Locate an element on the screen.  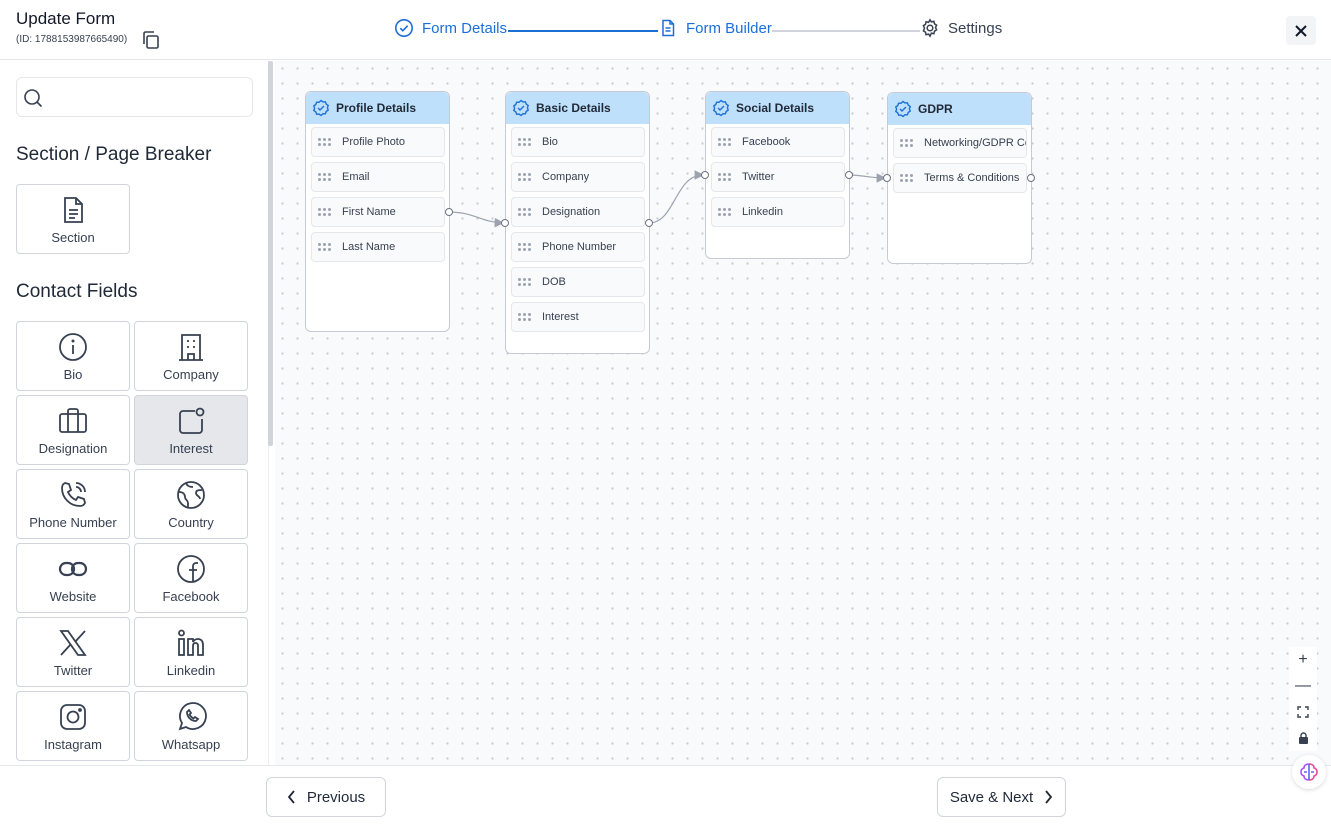
node-field: Bio is located at coordinates (578, 142).